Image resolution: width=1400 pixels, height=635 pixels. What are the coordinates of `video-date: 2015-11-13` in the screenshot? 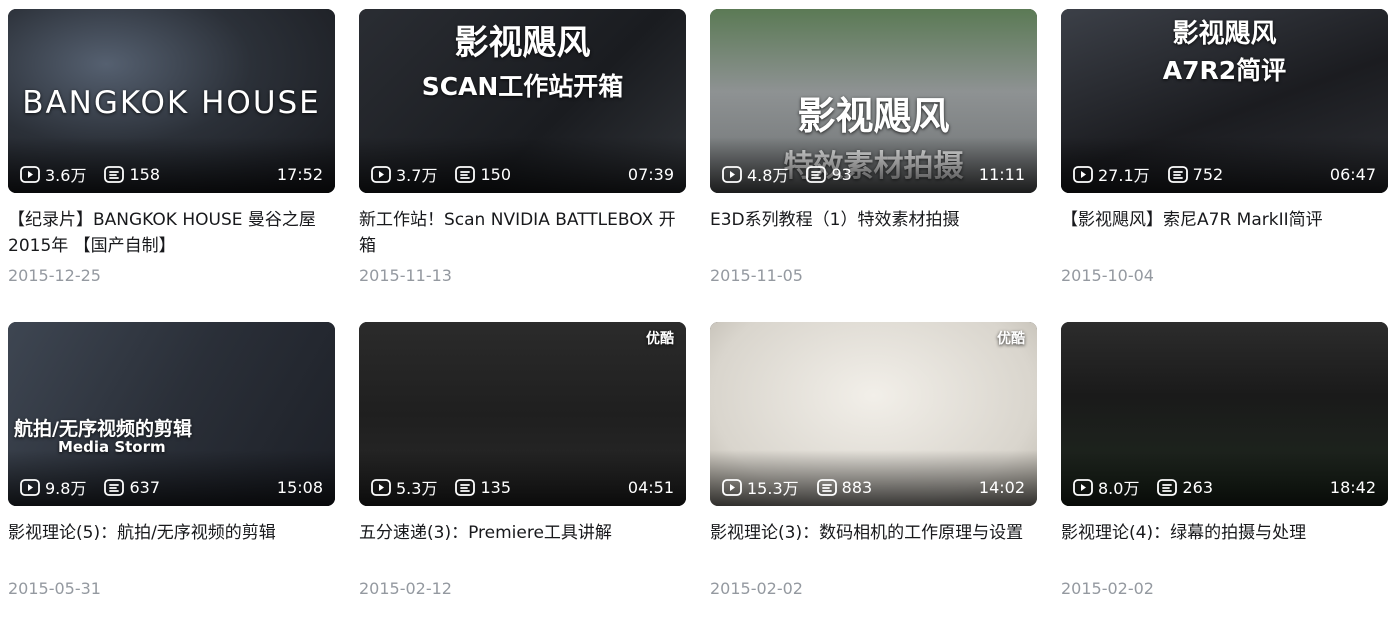 It's located at (405, 275).